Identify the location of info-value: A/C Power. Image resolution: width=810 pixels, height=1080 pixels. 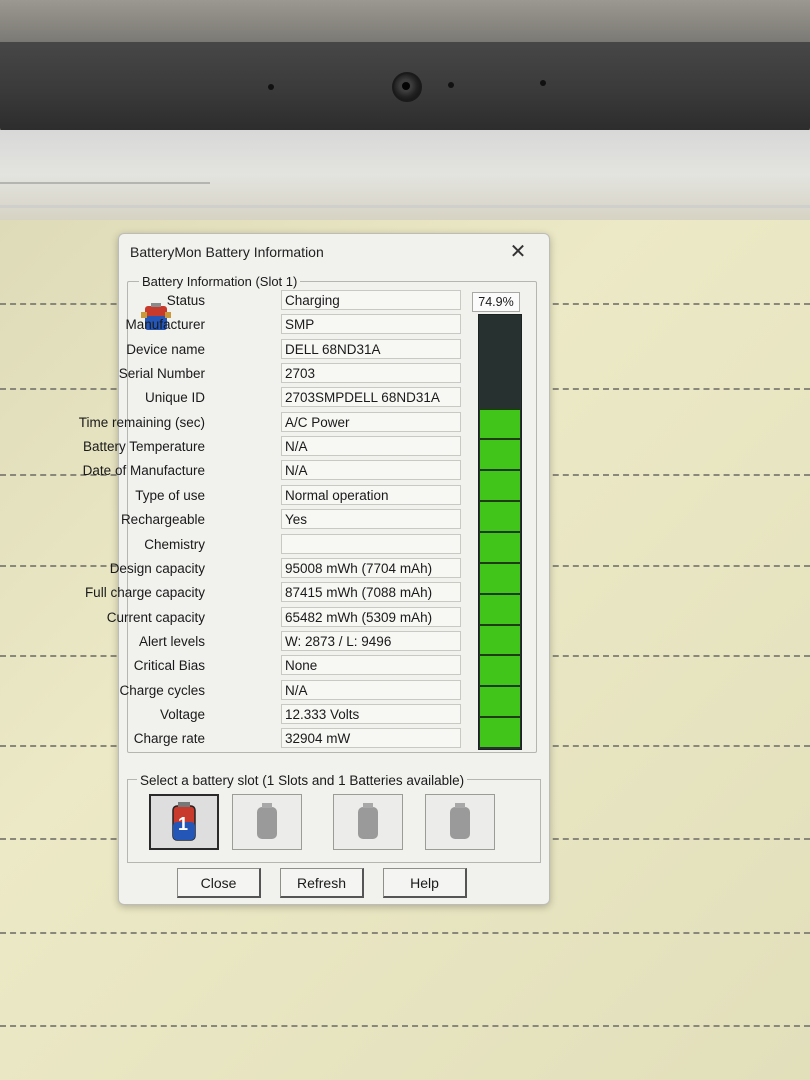
(371, 421).